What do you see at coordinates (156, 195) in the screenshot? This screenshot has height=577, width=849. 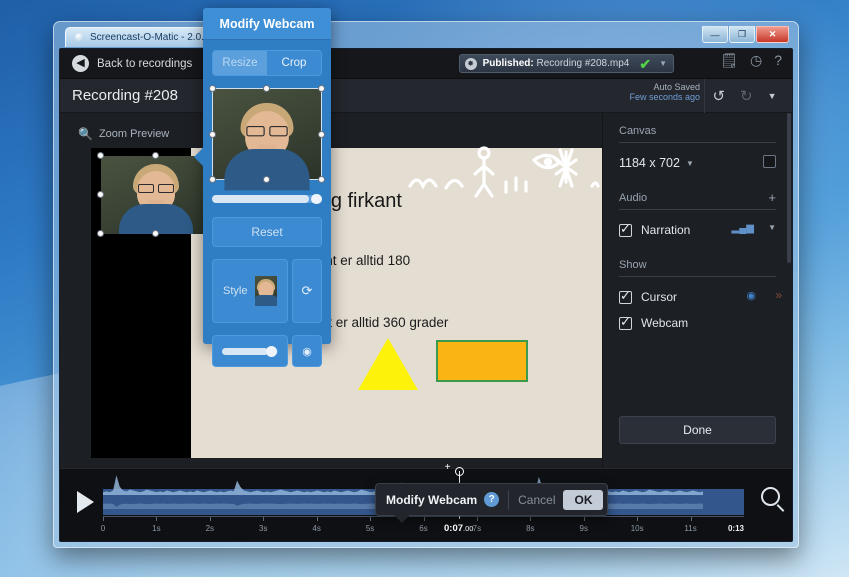 I see `webcam-overlay` at bounding box center [156, 195].